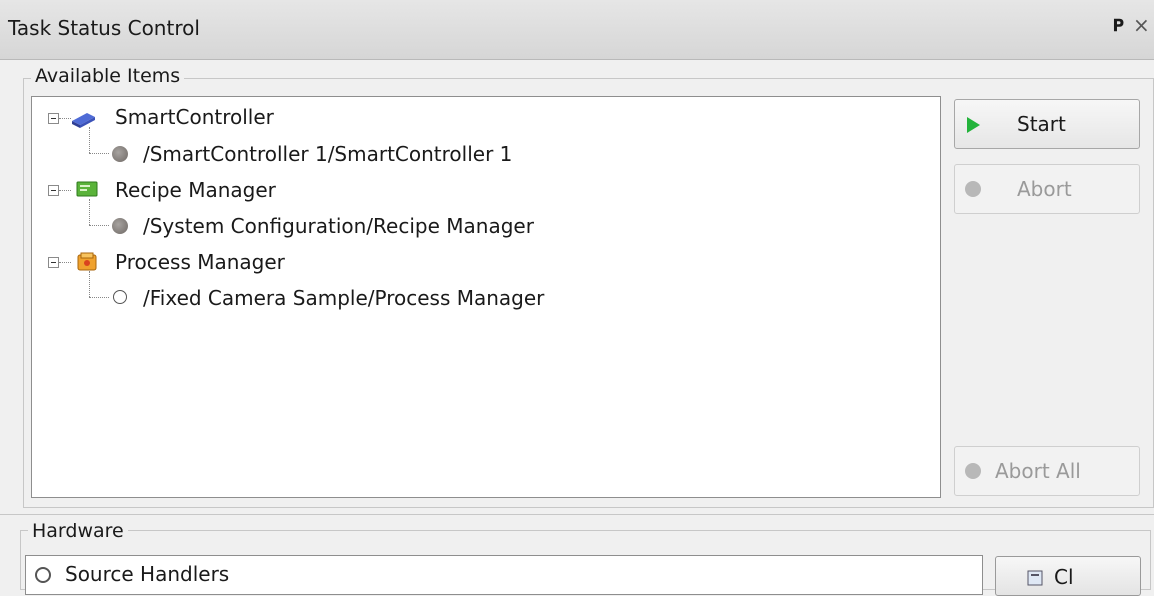 The width and height of the screenshot is (1154, 596). Describe the element at coordinates (104, 28) in the screenshot. I see `panel-title: Task Status Control` at that location.